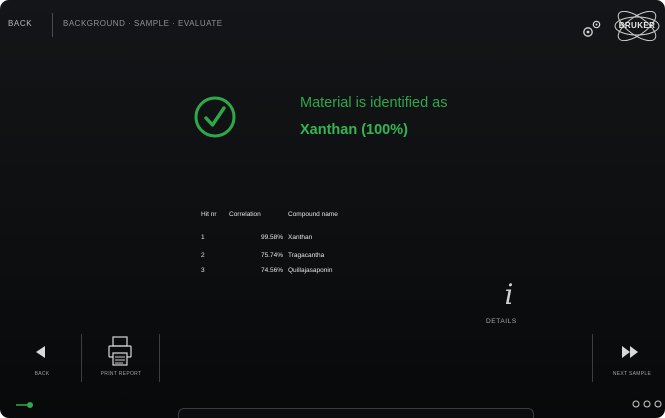  Describe the element at coordinates (356, 413) in the screenshot. I see `bottom-drawer-handle` at that location.